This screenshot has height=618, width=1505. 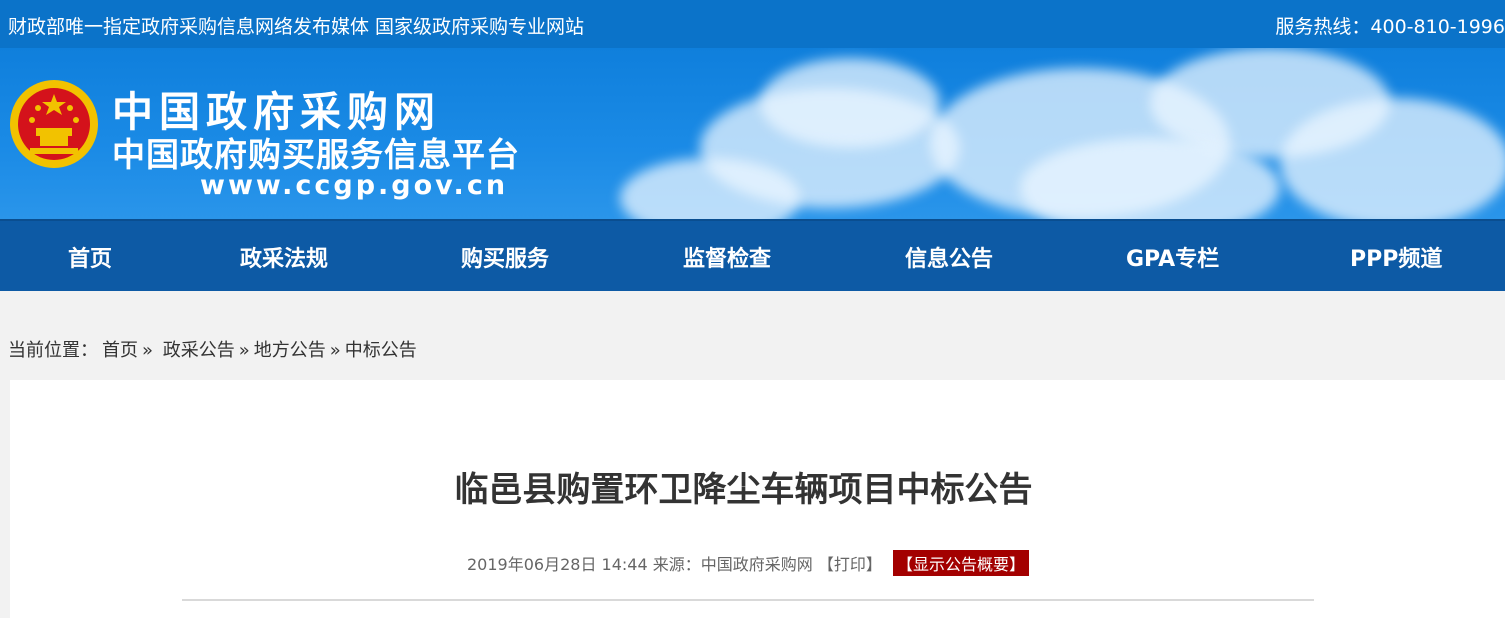 What do you see at coordinates (284, 257) in the screenshot?
I see `nav-item-regulations: 政采法规` at bounding box center [284, 257].